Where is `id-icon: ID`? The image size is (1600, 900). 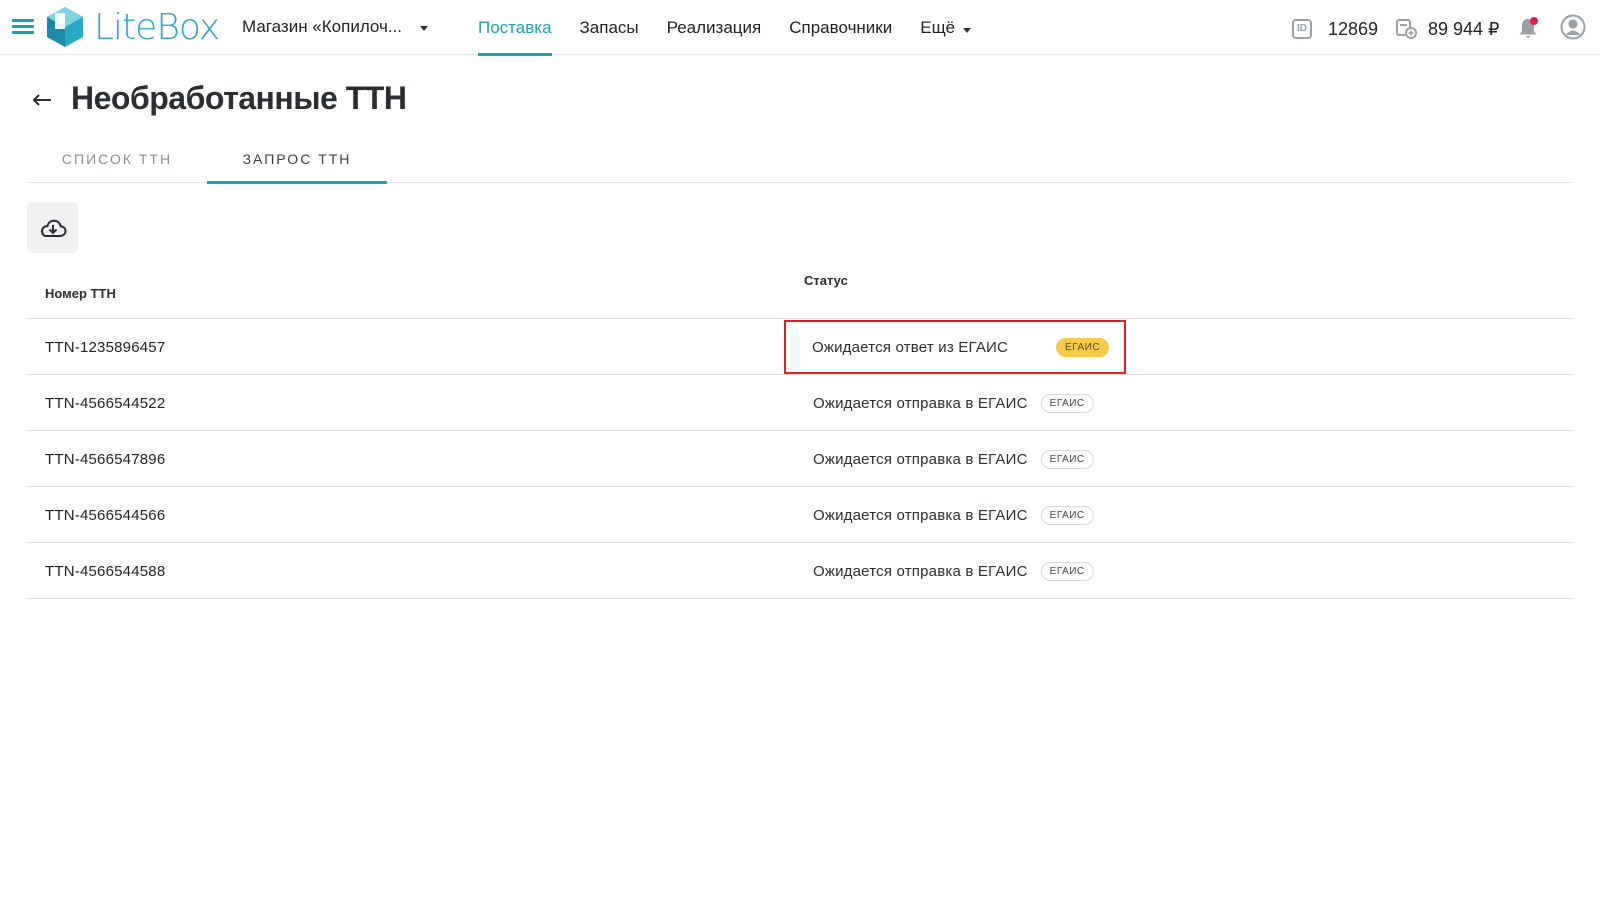 id-icon: ID is located at coordinates (1302, 29).